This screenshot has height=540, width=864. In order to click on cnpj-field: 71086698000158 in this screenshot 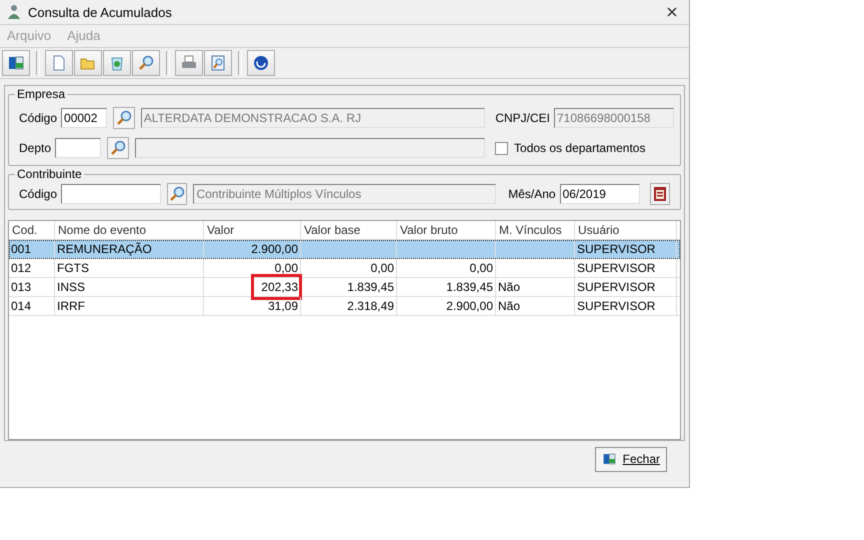, I will do `click(614, 118)`.